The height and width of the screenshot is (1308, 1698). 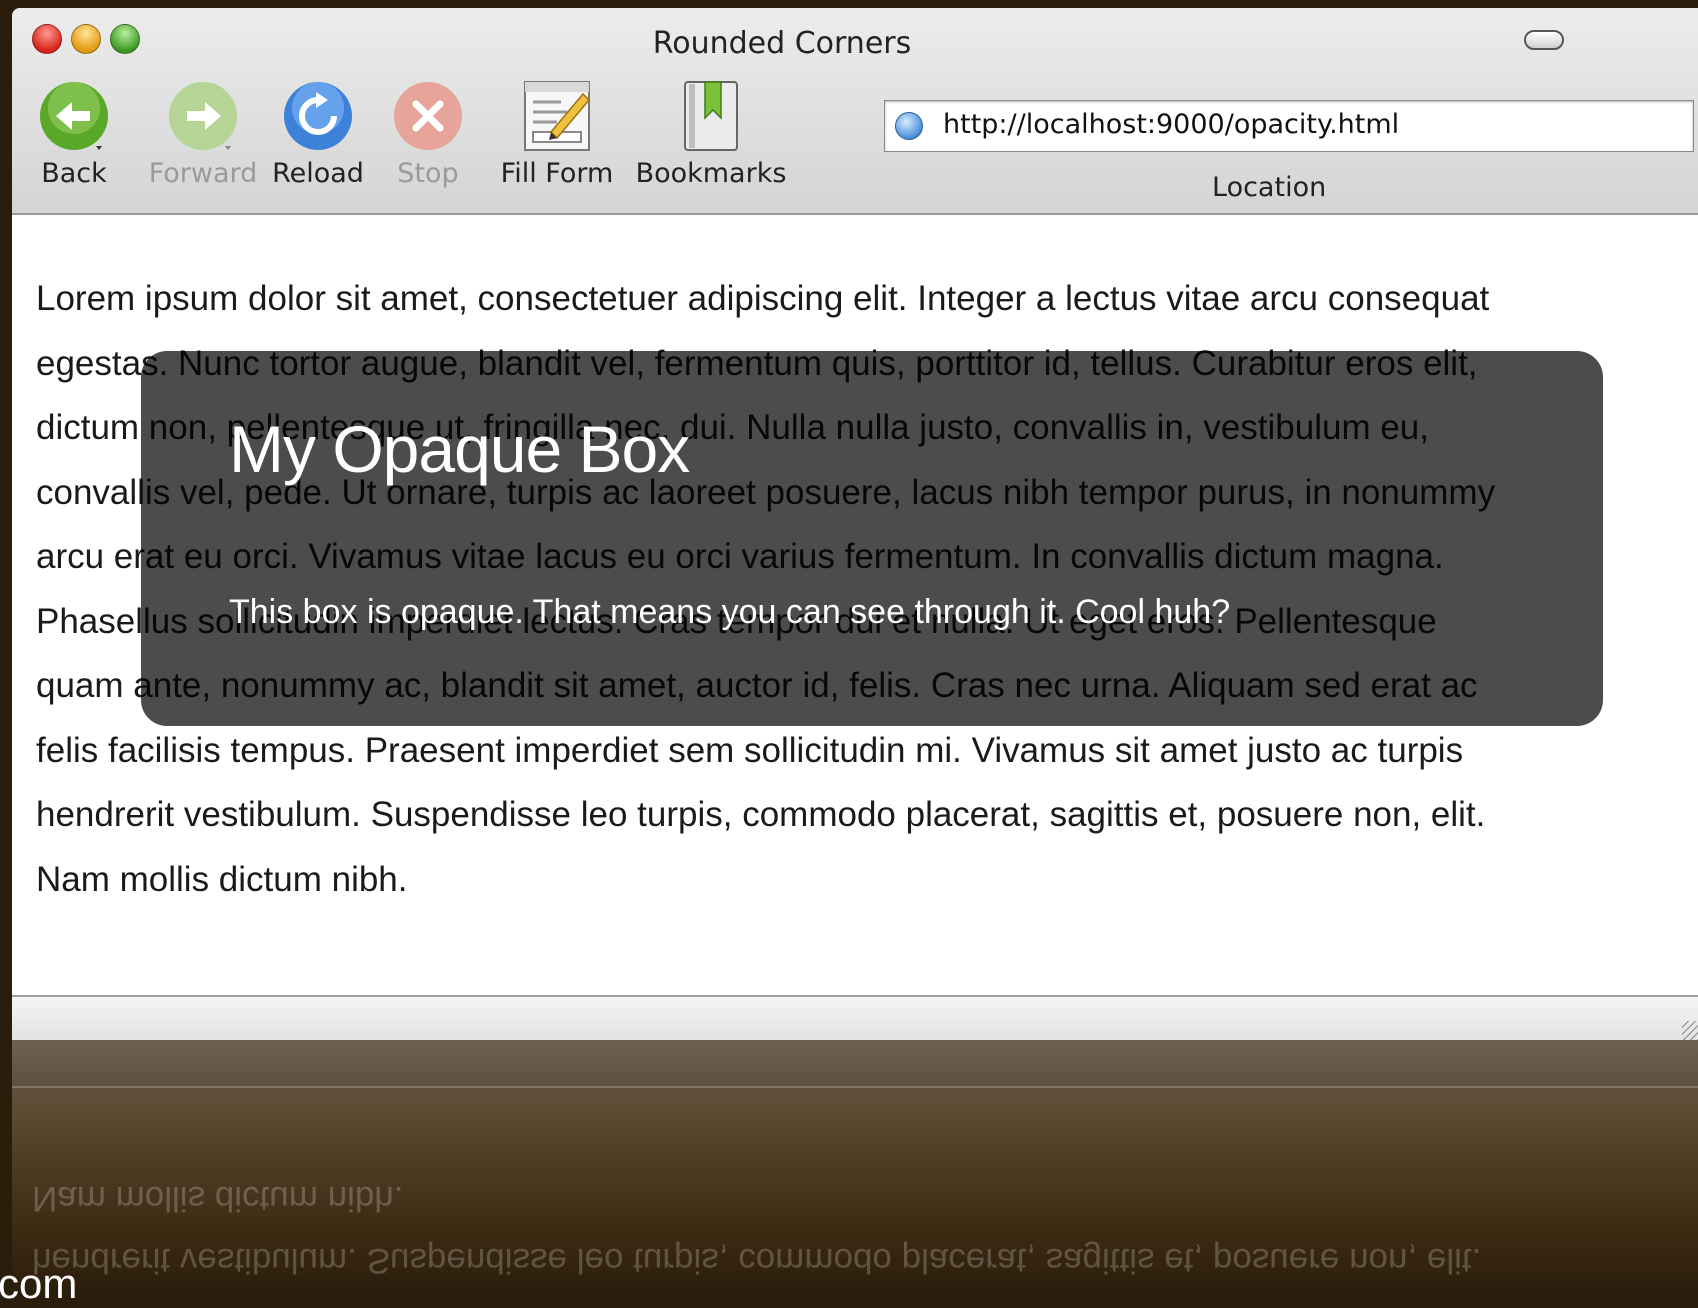 What do you see at coordinates (1544, 40) in the screenshot?
I see `toolbar-toggle-button` at bounding box center [1544, 40].